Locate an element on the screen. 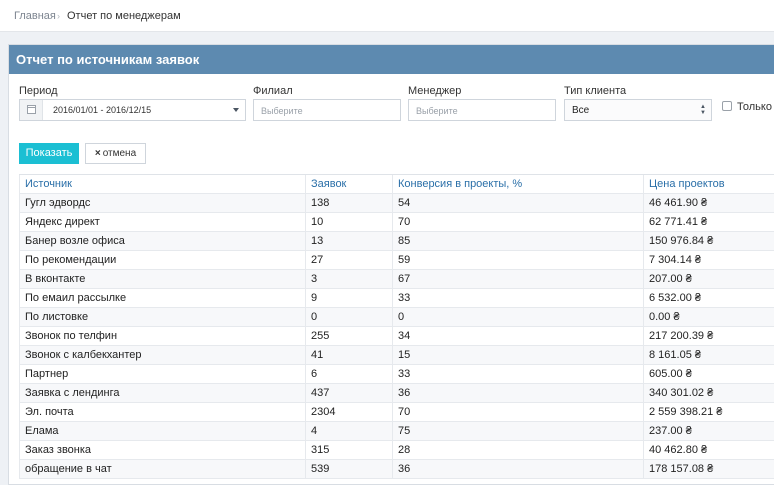  branch-select: Выберите is located at coordinates (327, 110).